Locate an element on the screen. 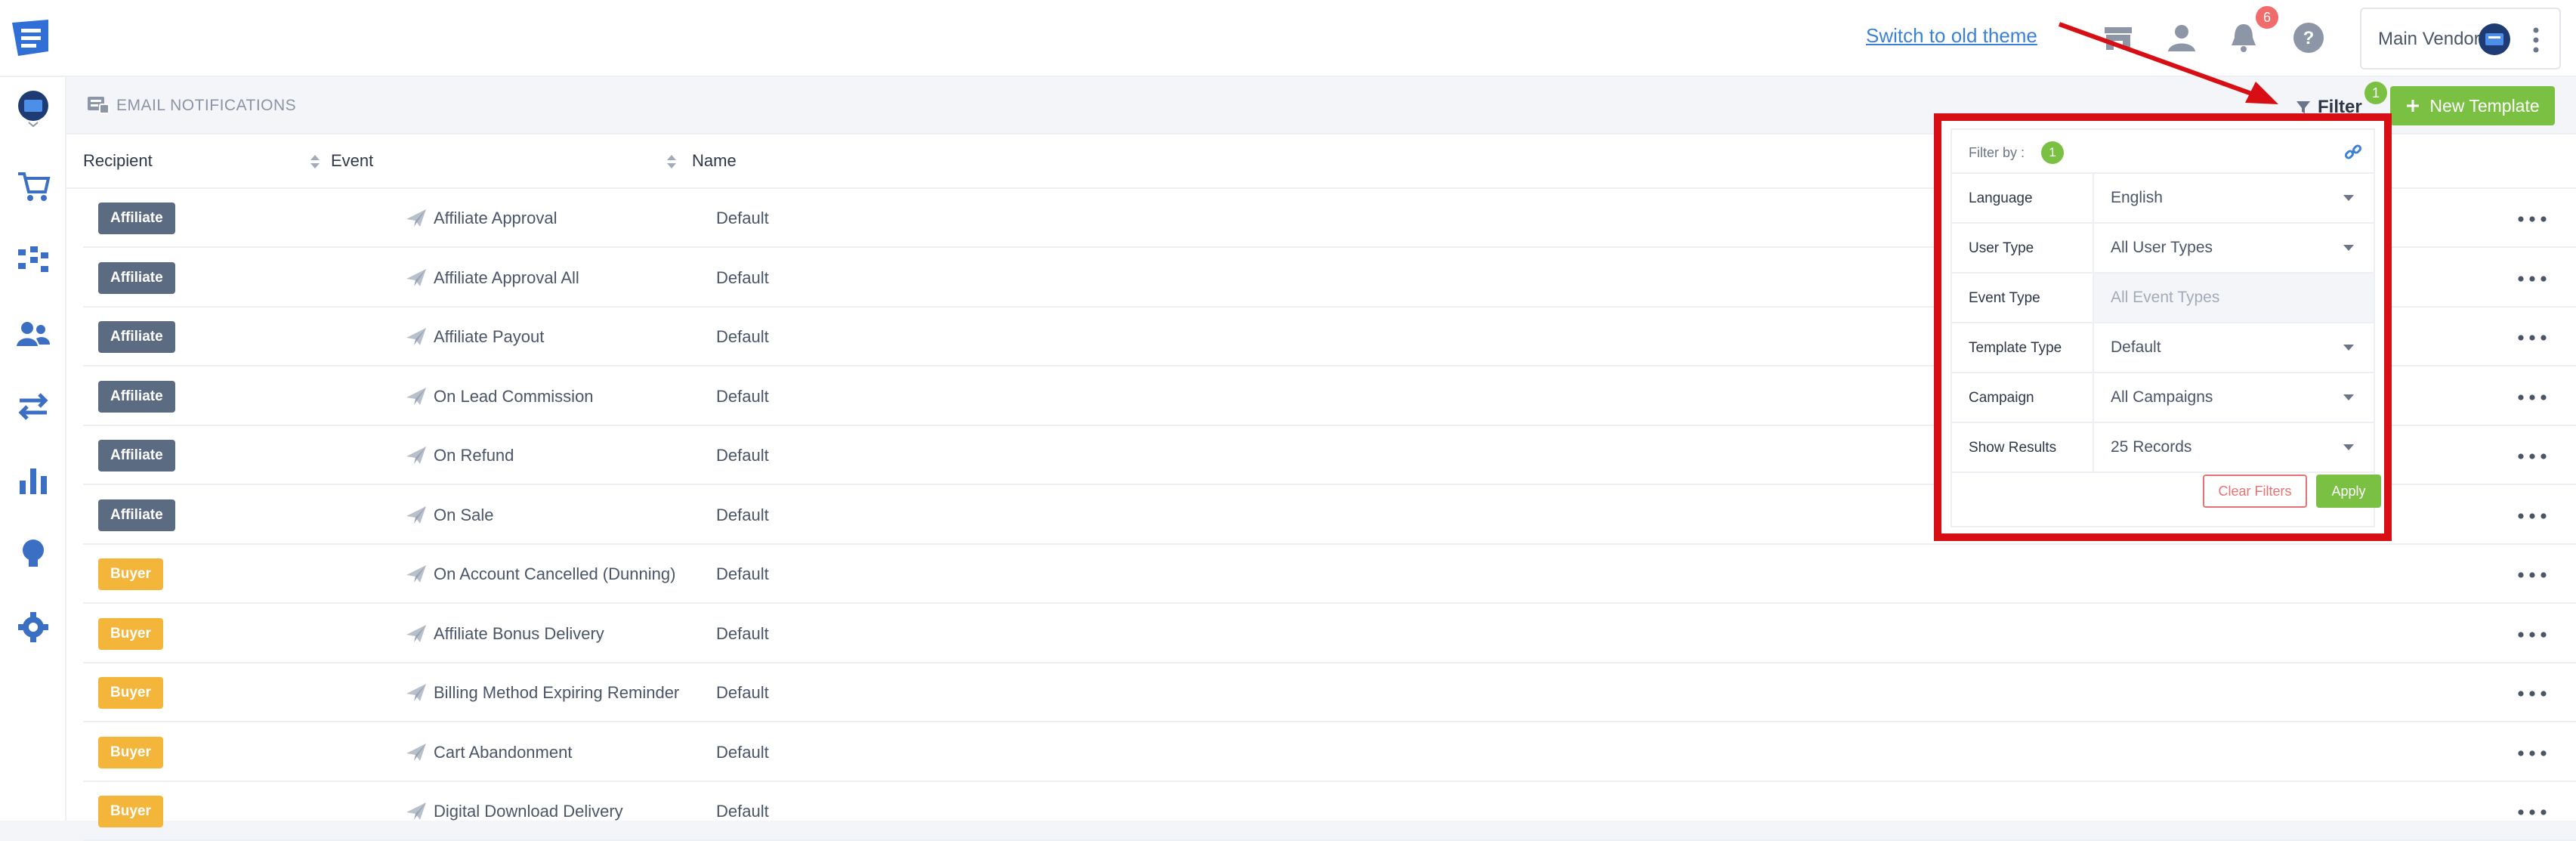  chart-icon is located at coordinates (33, 480).